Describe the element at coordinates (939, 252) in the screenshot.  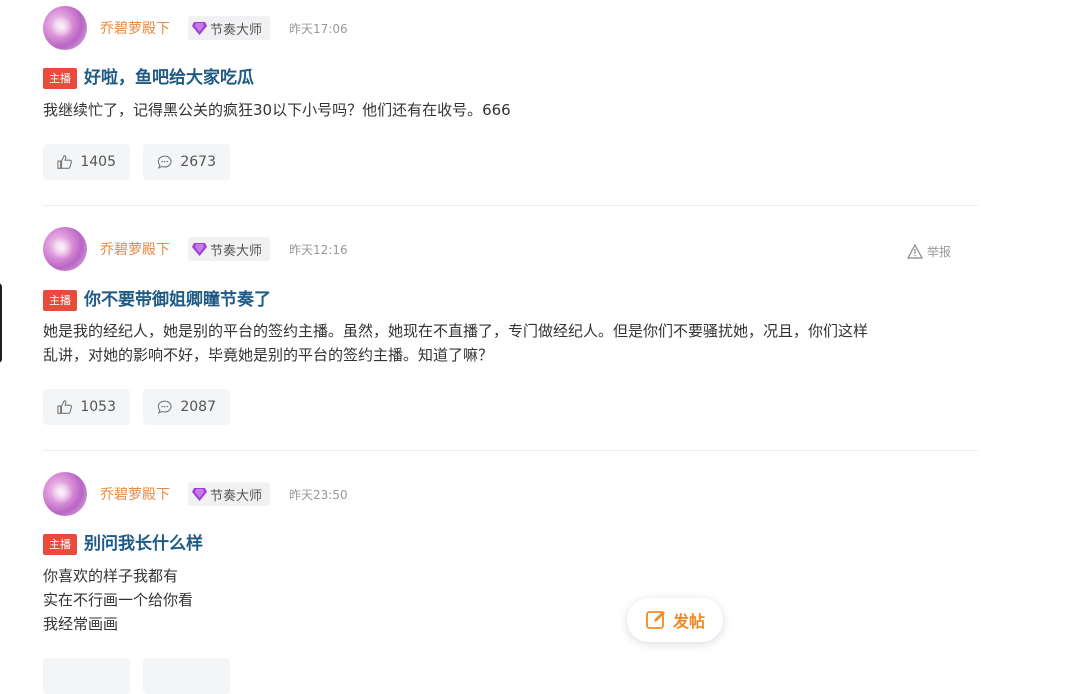
I see `report-label: 举报` at that location.